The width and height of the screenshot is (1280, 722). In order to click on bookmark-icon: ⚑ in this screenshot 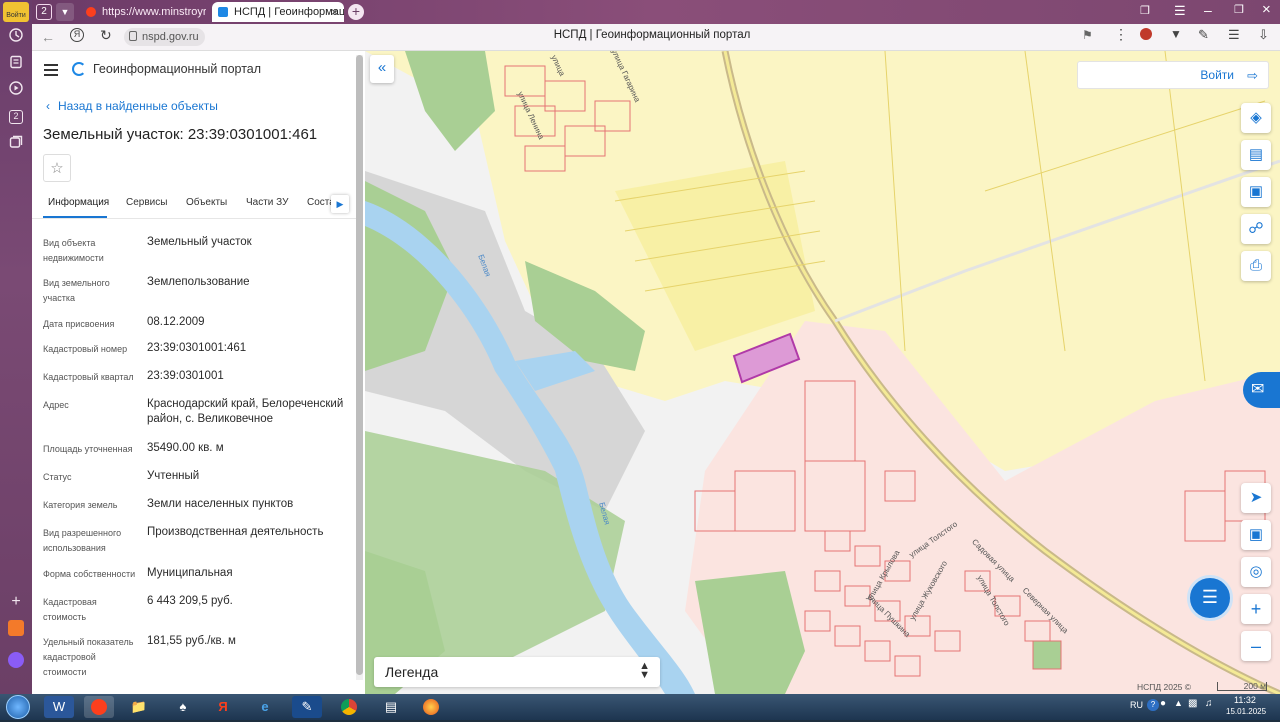, I will do `click(1087, 35)`.